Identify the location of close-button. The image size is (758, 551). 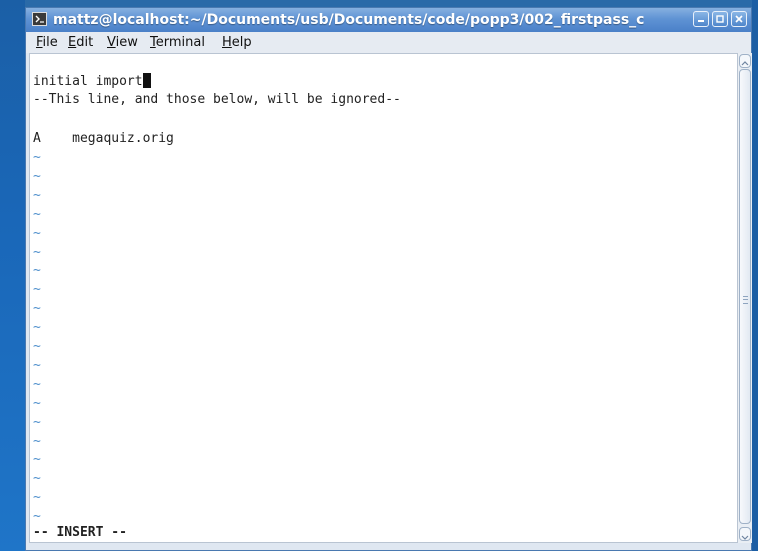
(739, 19).